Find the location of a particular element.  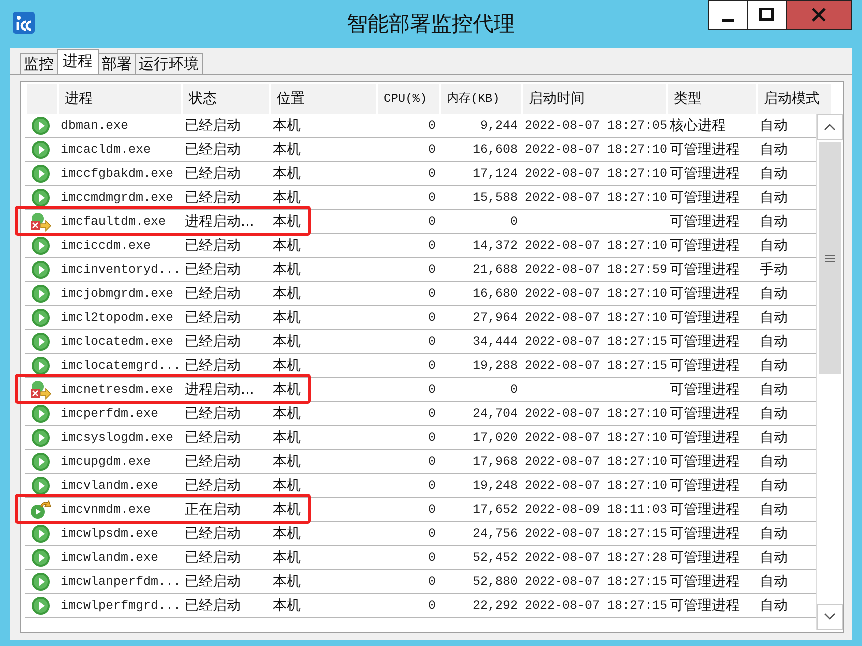

column-header: 类型 is located at coordinates (711, 99).